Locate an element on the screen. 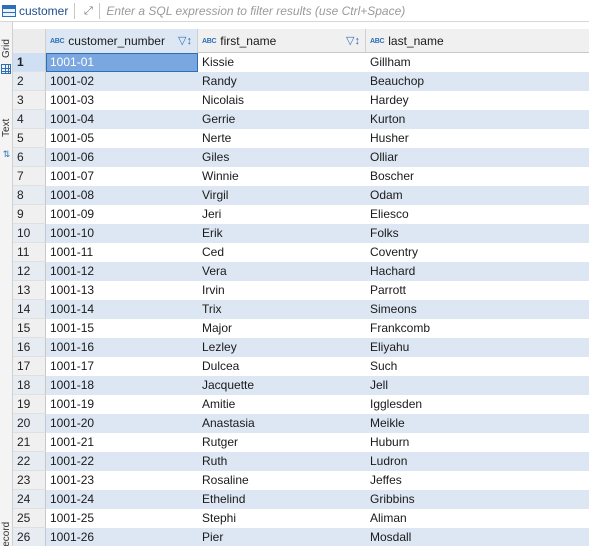 Image resolution: width=589 pixels, height=546 pixels. table-row: 20 1001-20 Anastasia Meikle is located at coordinates (301, 423).